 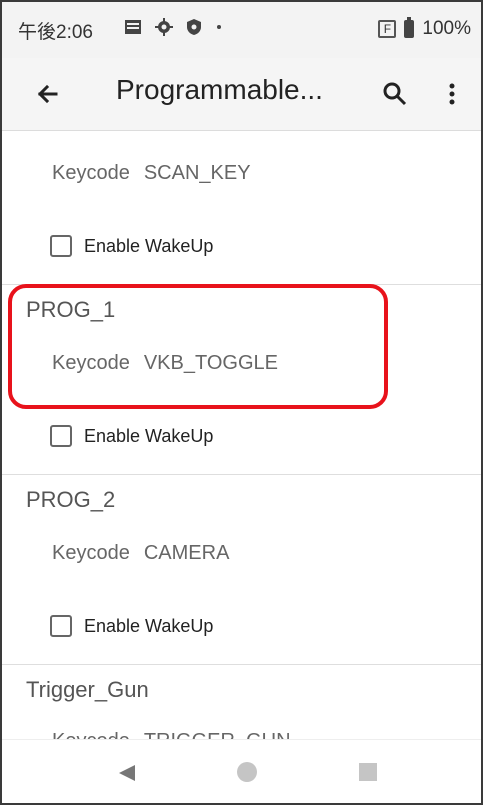 I want to click on battery-icon, so click(x=409, y=27).